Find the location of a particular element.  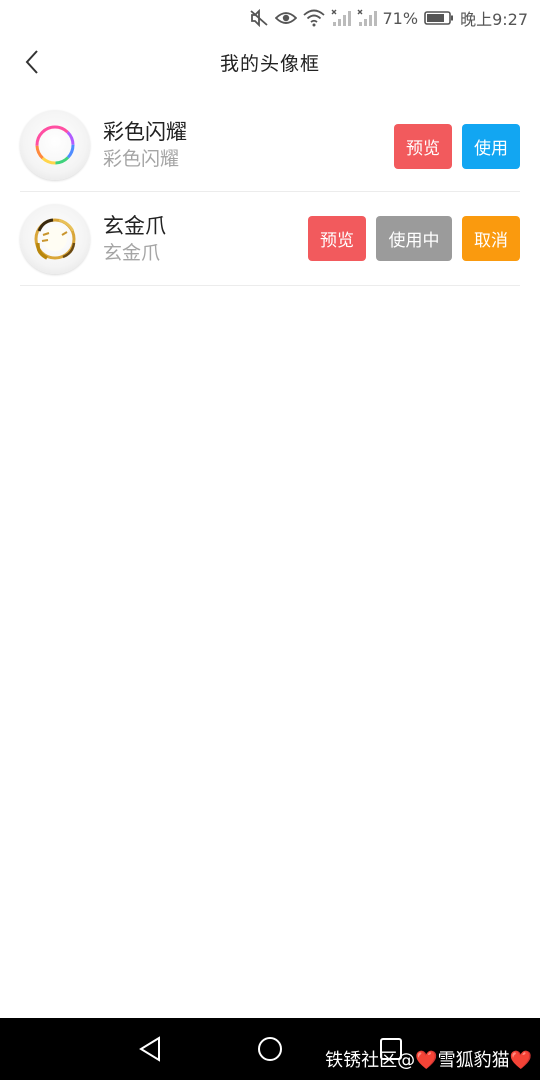

watermark: 铁锈社区@❤️雪狐豹猫❤️ is located at coordinates (428, 1060).